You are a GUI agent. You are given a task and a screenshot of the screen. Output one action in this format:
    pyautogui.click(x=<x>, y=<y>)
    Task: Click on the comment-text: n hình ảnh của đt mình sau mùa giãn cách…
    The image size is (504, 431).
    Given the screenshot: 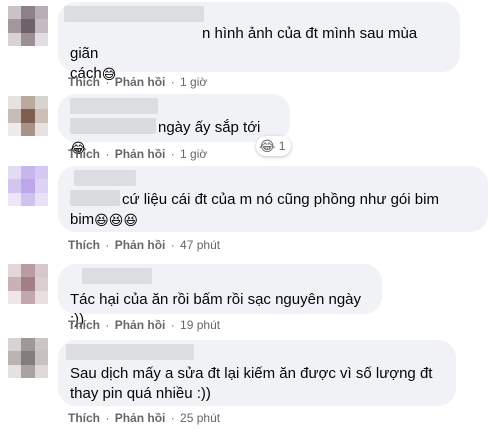 What is the action you would take?
    pyautogui.click(x=259, y=47)
    